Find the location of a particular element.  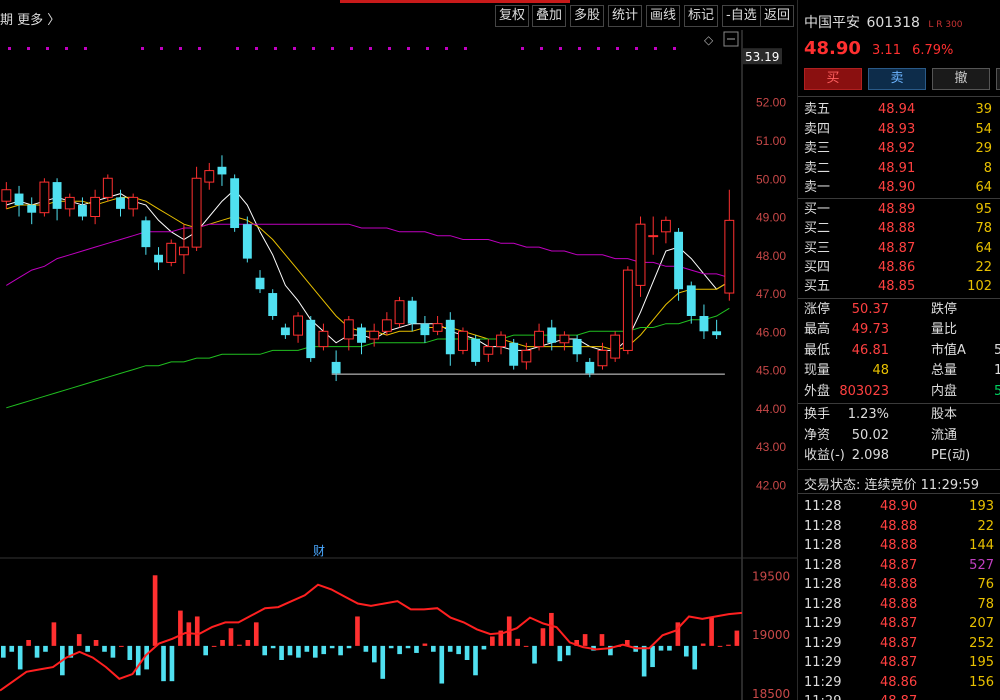

quote-line: 48.90 3.11 6.79% is located at coordinates (878, 48).